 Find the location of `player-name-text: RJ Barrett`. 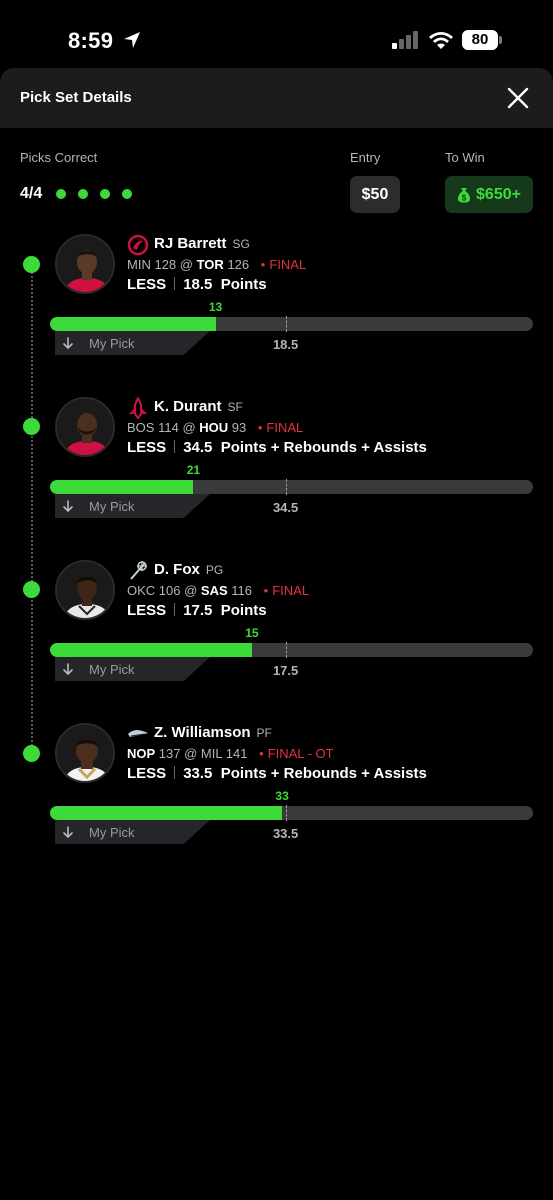

player-name-text: RJ Barrett is located at coordinates (190, 243).